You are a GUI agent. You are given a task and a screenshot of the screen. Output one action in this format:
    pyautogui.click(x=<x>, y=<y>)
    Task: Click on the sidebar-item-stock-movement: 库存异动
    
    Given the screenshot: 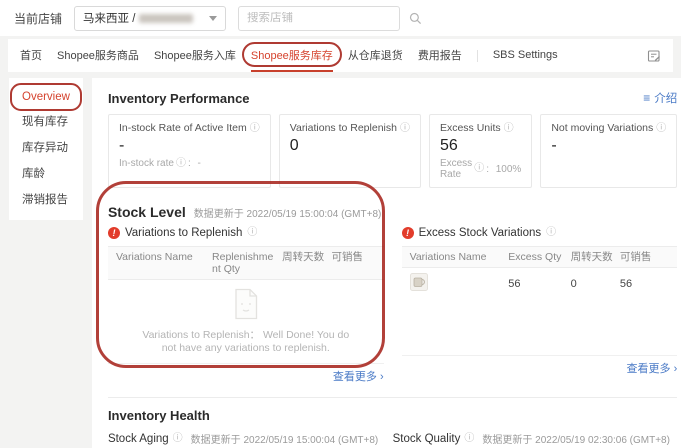 What is the action you would take?
    pyautogui.click(x=46, y=147)
    